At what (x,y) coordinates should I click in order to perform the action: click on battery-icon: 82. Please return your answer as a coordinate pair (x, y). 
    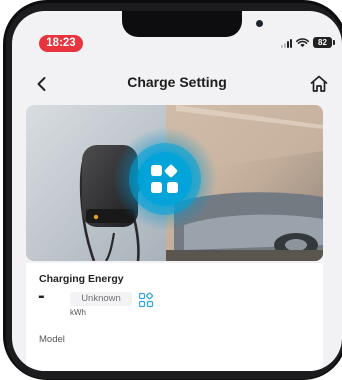
    Looking at the image, I should click on (324, 42).